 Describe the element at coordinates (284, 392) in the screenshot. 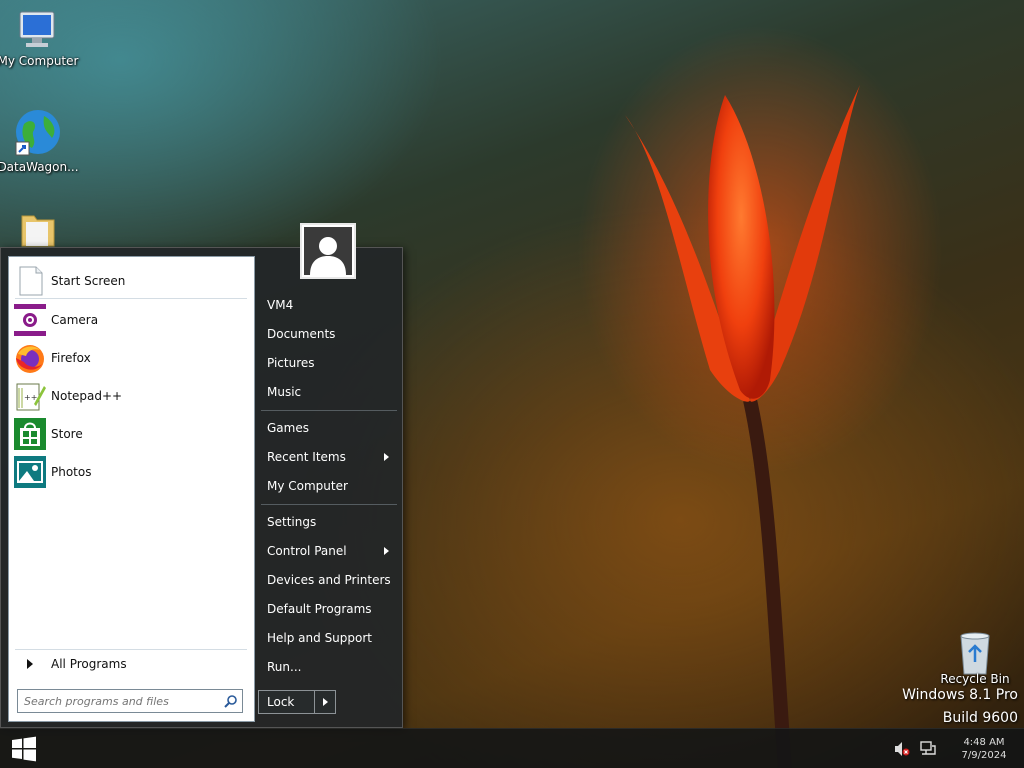

I see `menu-item-label: Music` at that location.